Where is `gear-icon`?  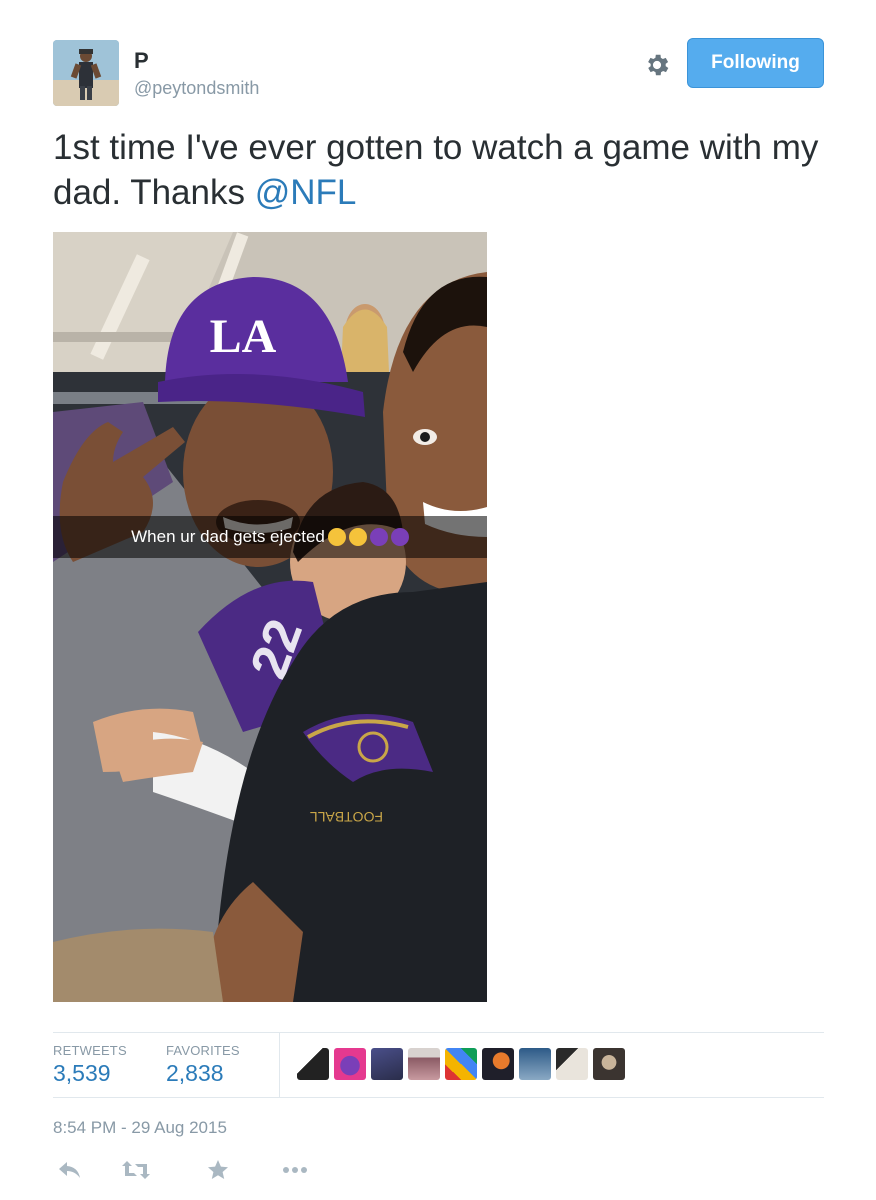
gear-icon is located at coordinates (657, 65).